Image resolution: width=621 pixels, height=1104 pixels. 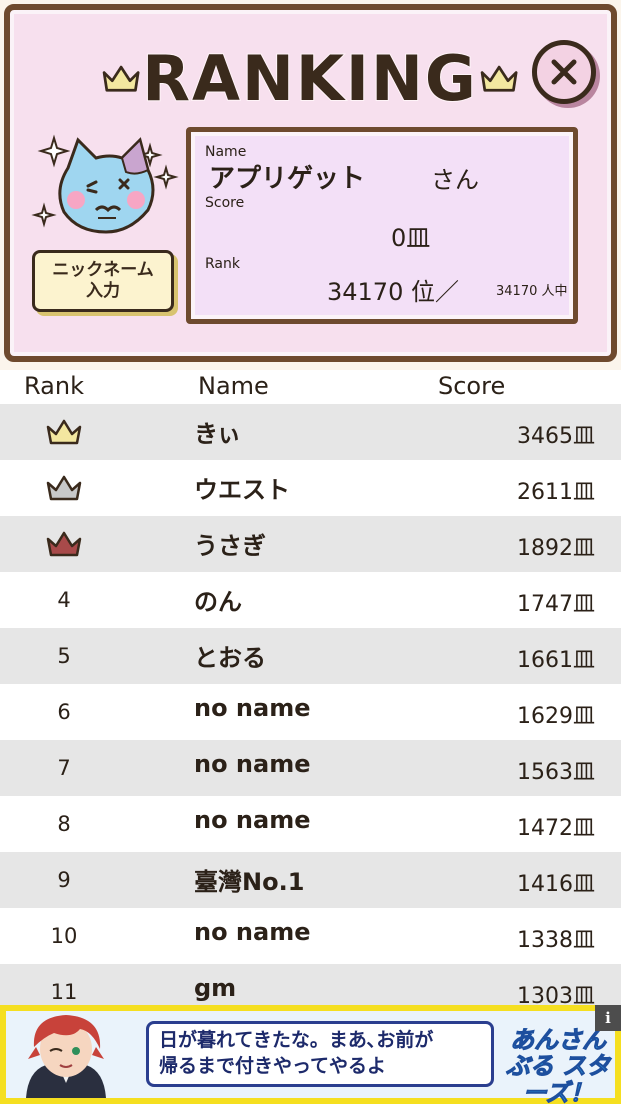 I want to click on score-cell: 1629皿, so click(x=556, y=716).